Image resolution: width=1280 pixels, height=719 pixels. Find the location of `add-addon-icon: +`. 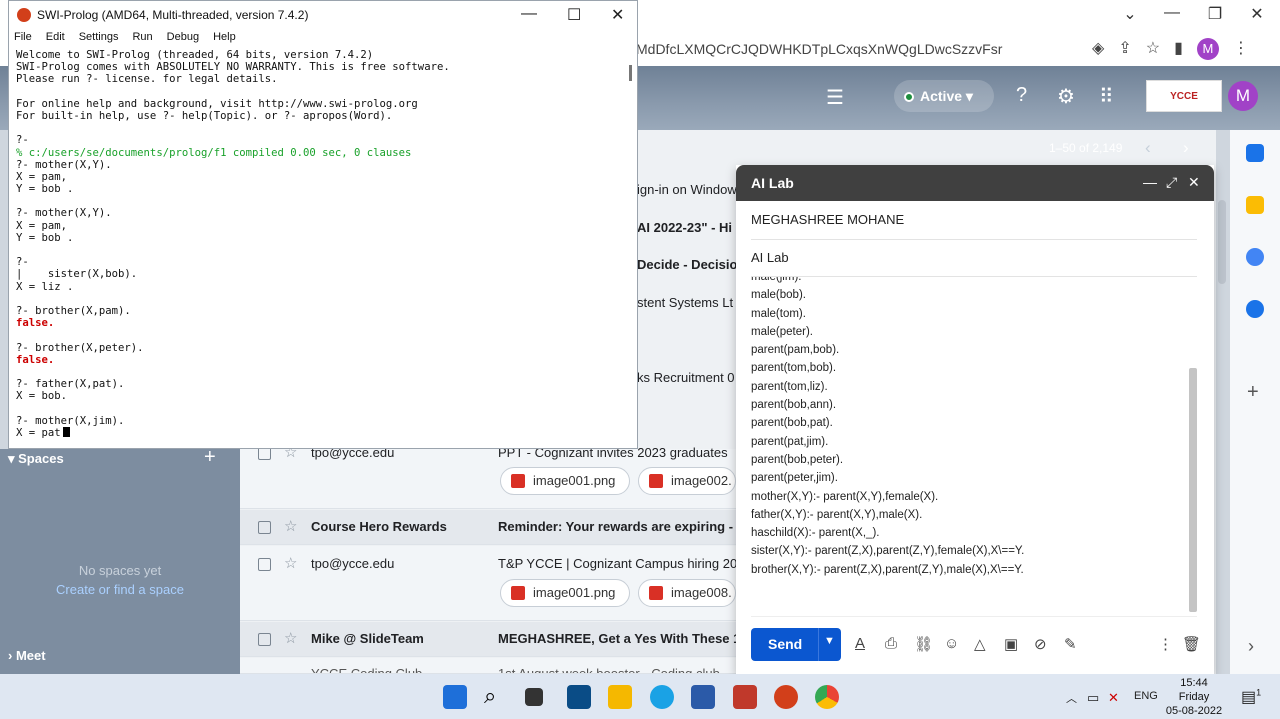

add-addon-icon: + is located at coordinates (1253, 392).